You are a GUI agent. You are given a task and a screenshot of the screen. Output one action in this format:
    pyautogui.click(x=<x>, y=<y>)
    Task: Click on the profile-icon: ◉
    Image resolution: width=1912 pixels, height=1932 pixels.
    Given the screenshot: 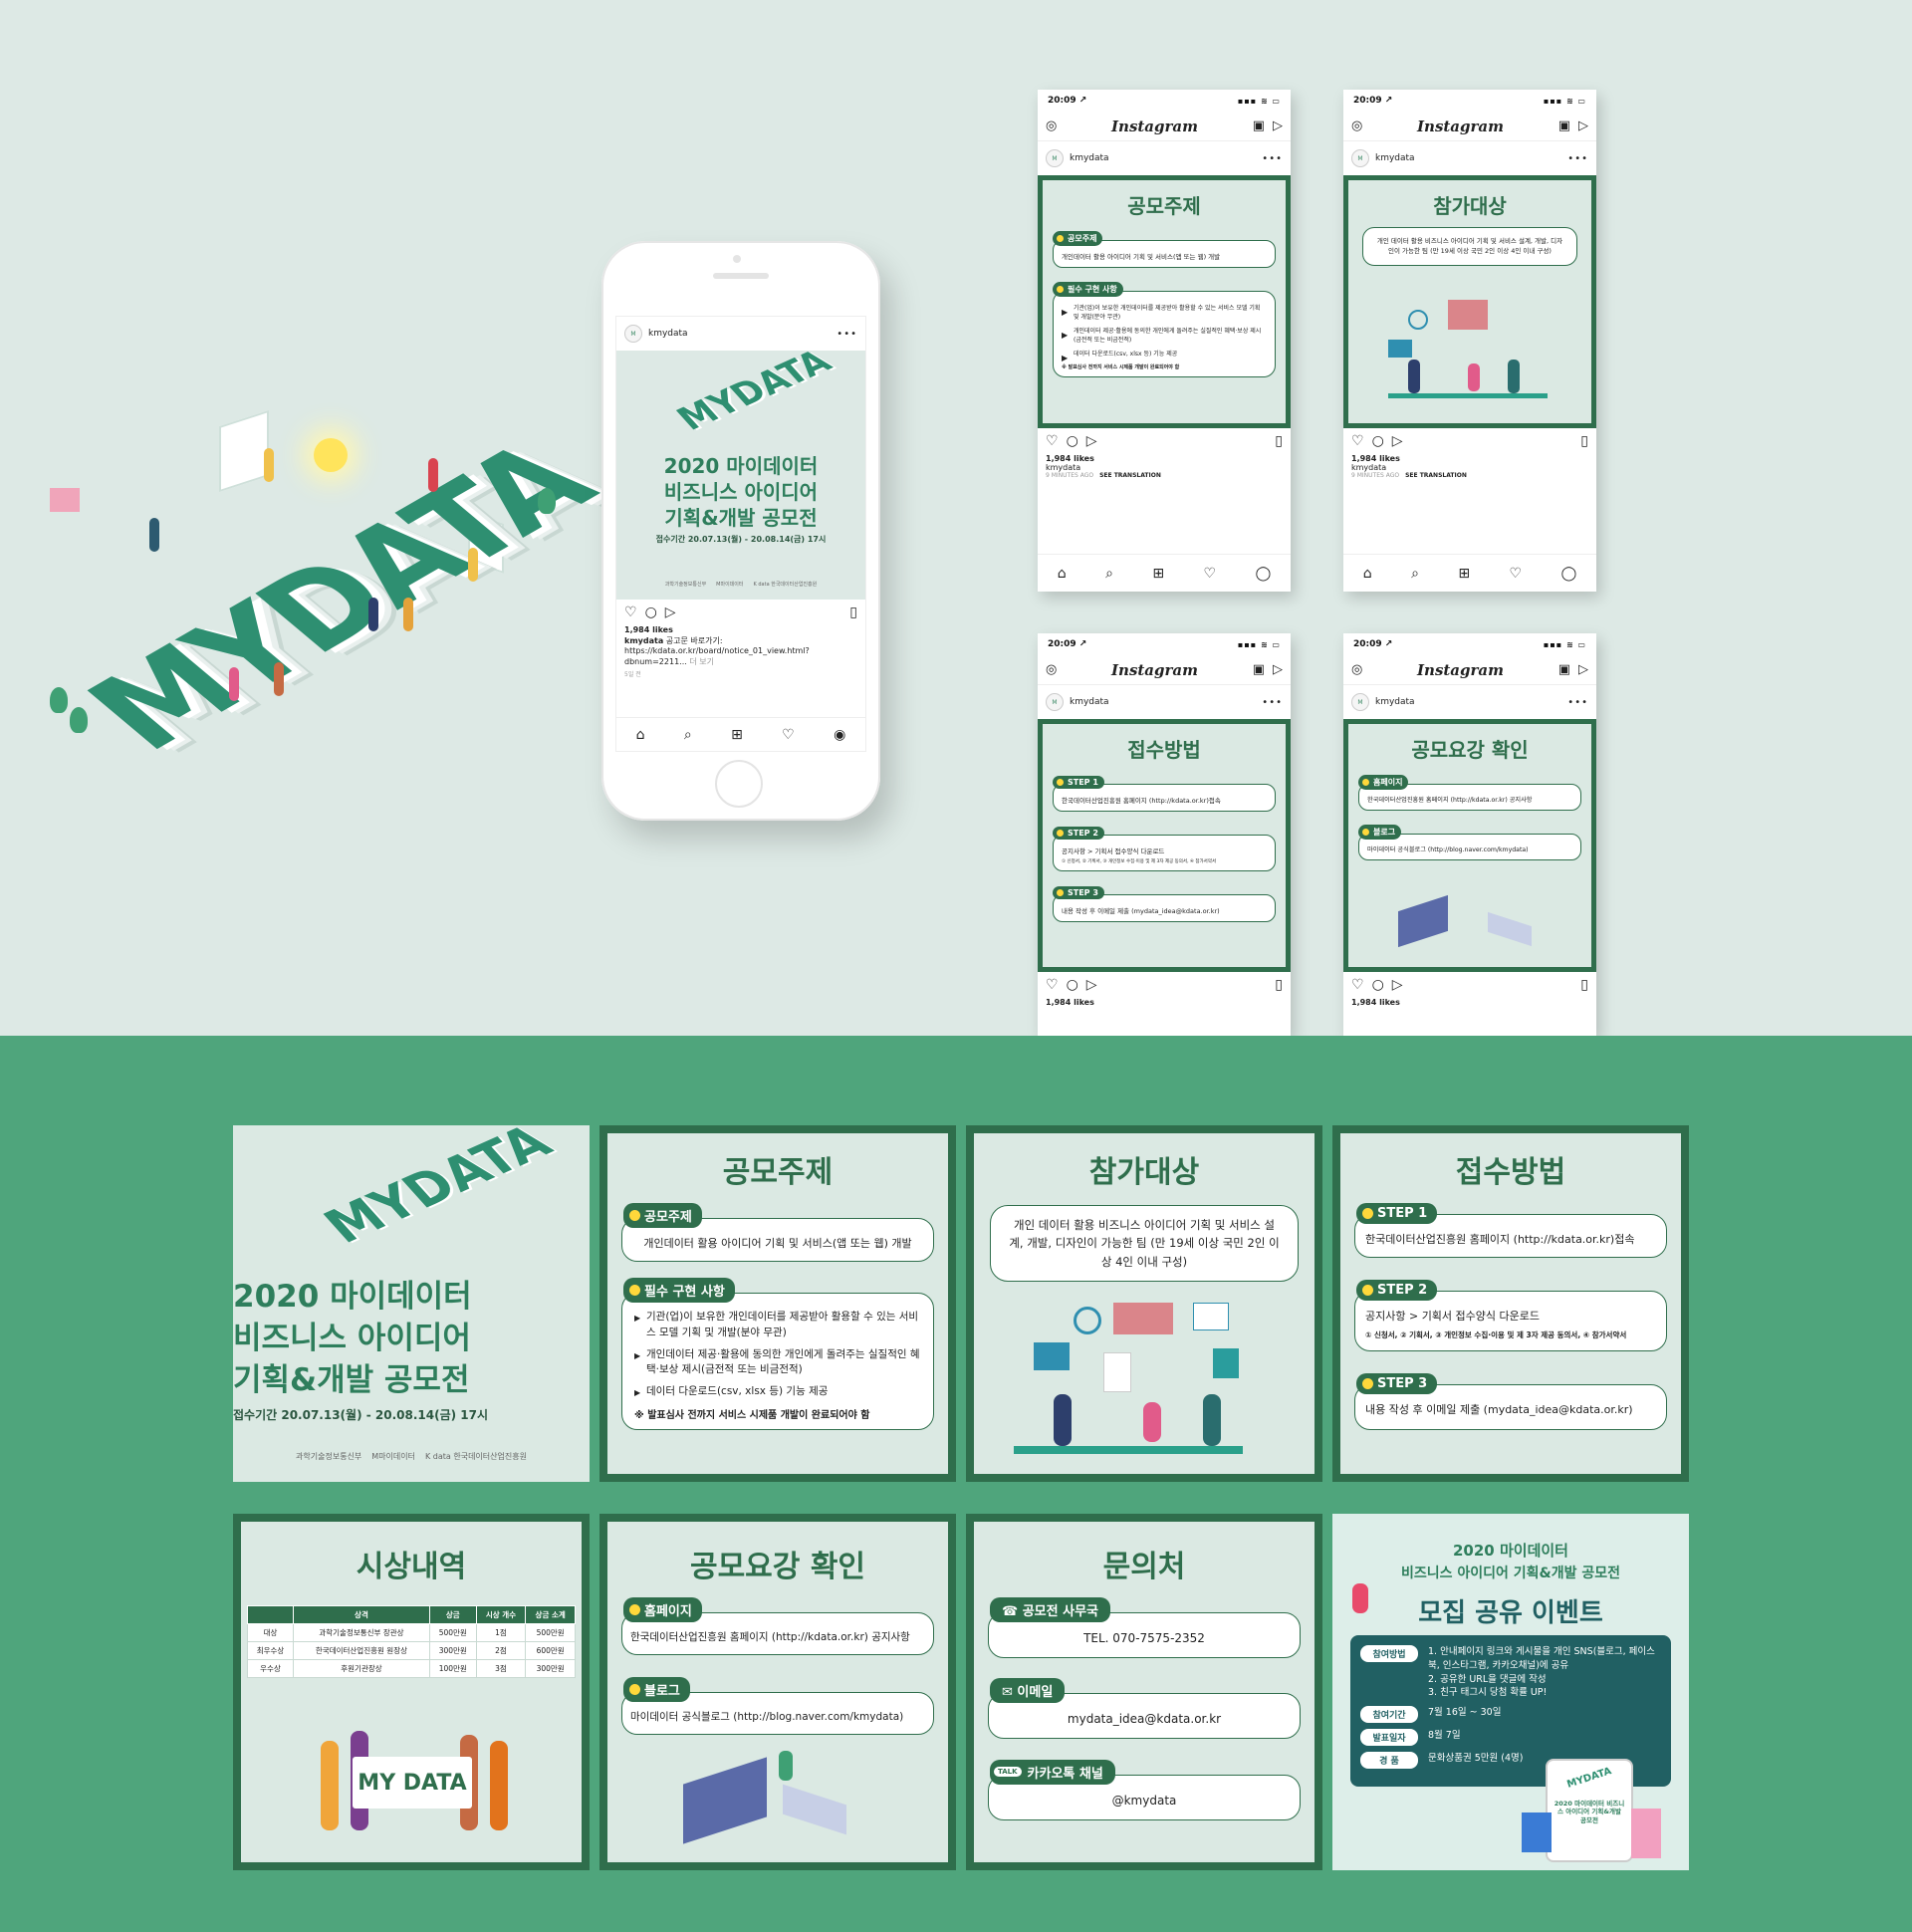 What is the action you would take?
    pyautogui.click(x=839, y=735)
    